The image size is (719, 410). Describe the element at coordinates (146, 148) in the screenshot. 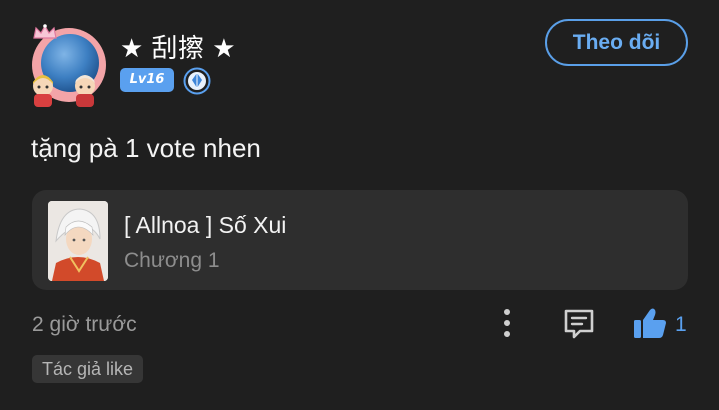

I see `comment-text: tặng pà 1 vote nhen` at that location.